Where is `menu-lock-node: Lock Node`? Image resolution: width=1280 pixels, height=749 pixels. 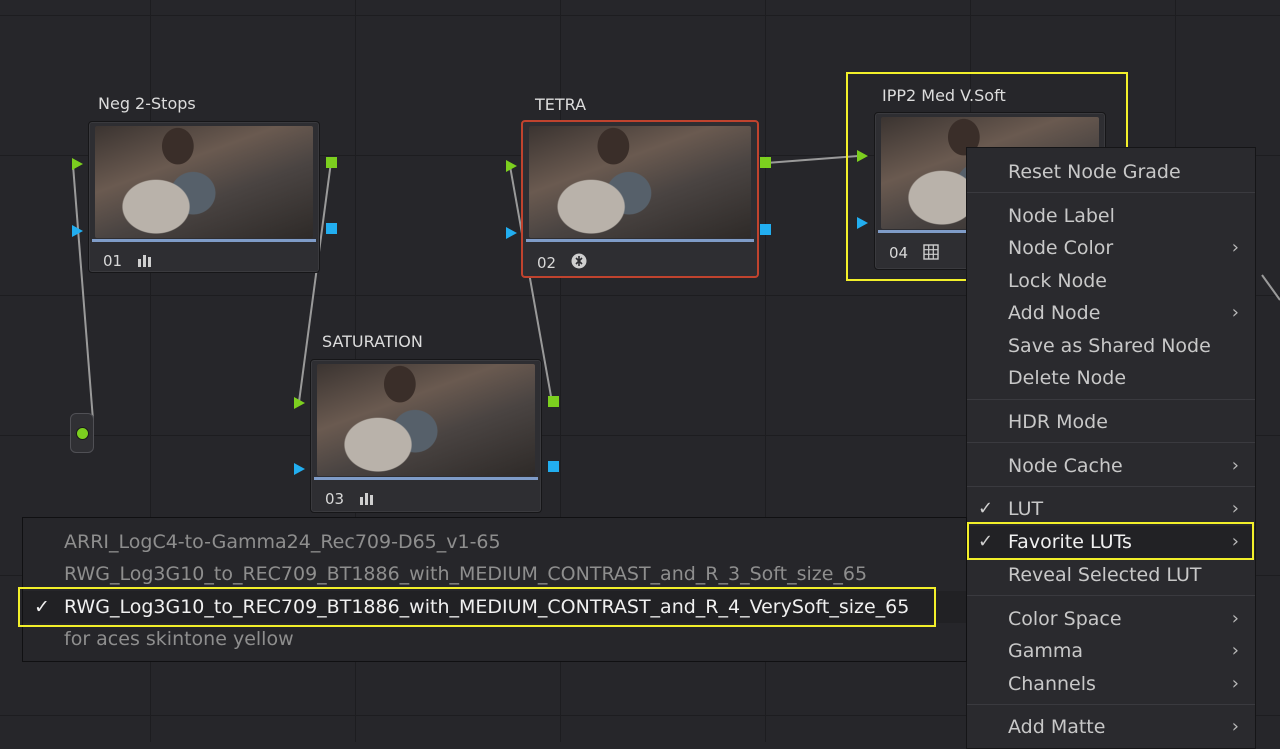
menu-lock-node: Lock Node is located at coordinates (1111, 281).